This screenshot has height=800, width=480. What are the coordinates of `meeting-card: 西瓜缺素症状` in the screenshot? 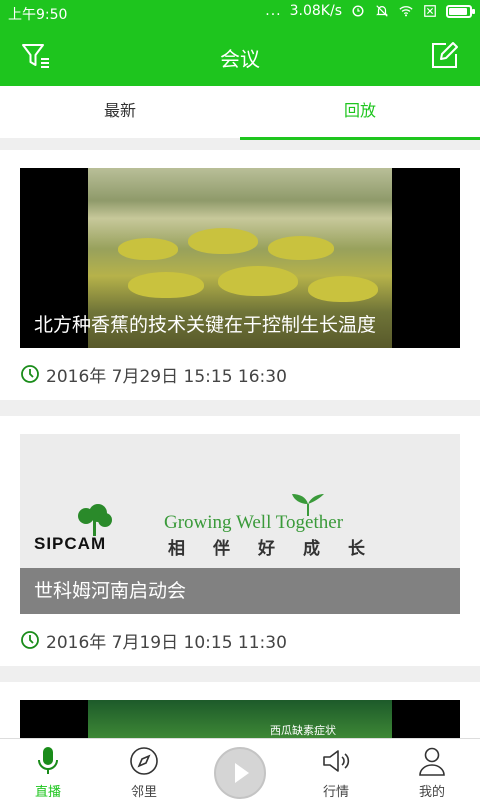 It's located at (240, 711).